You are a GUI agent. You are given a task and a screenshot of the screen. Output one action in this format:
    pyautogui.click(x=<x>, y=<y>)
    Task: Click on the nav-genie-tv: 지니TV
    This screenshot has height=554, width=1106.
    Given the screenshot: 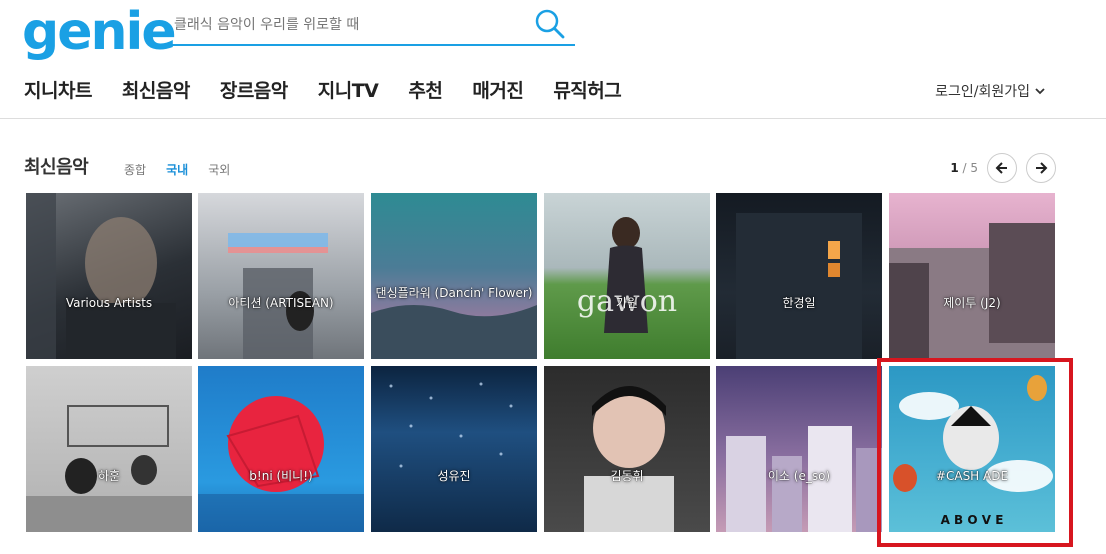 What is the action you would take?
    pyautogui.click(x=348, y=89)
    